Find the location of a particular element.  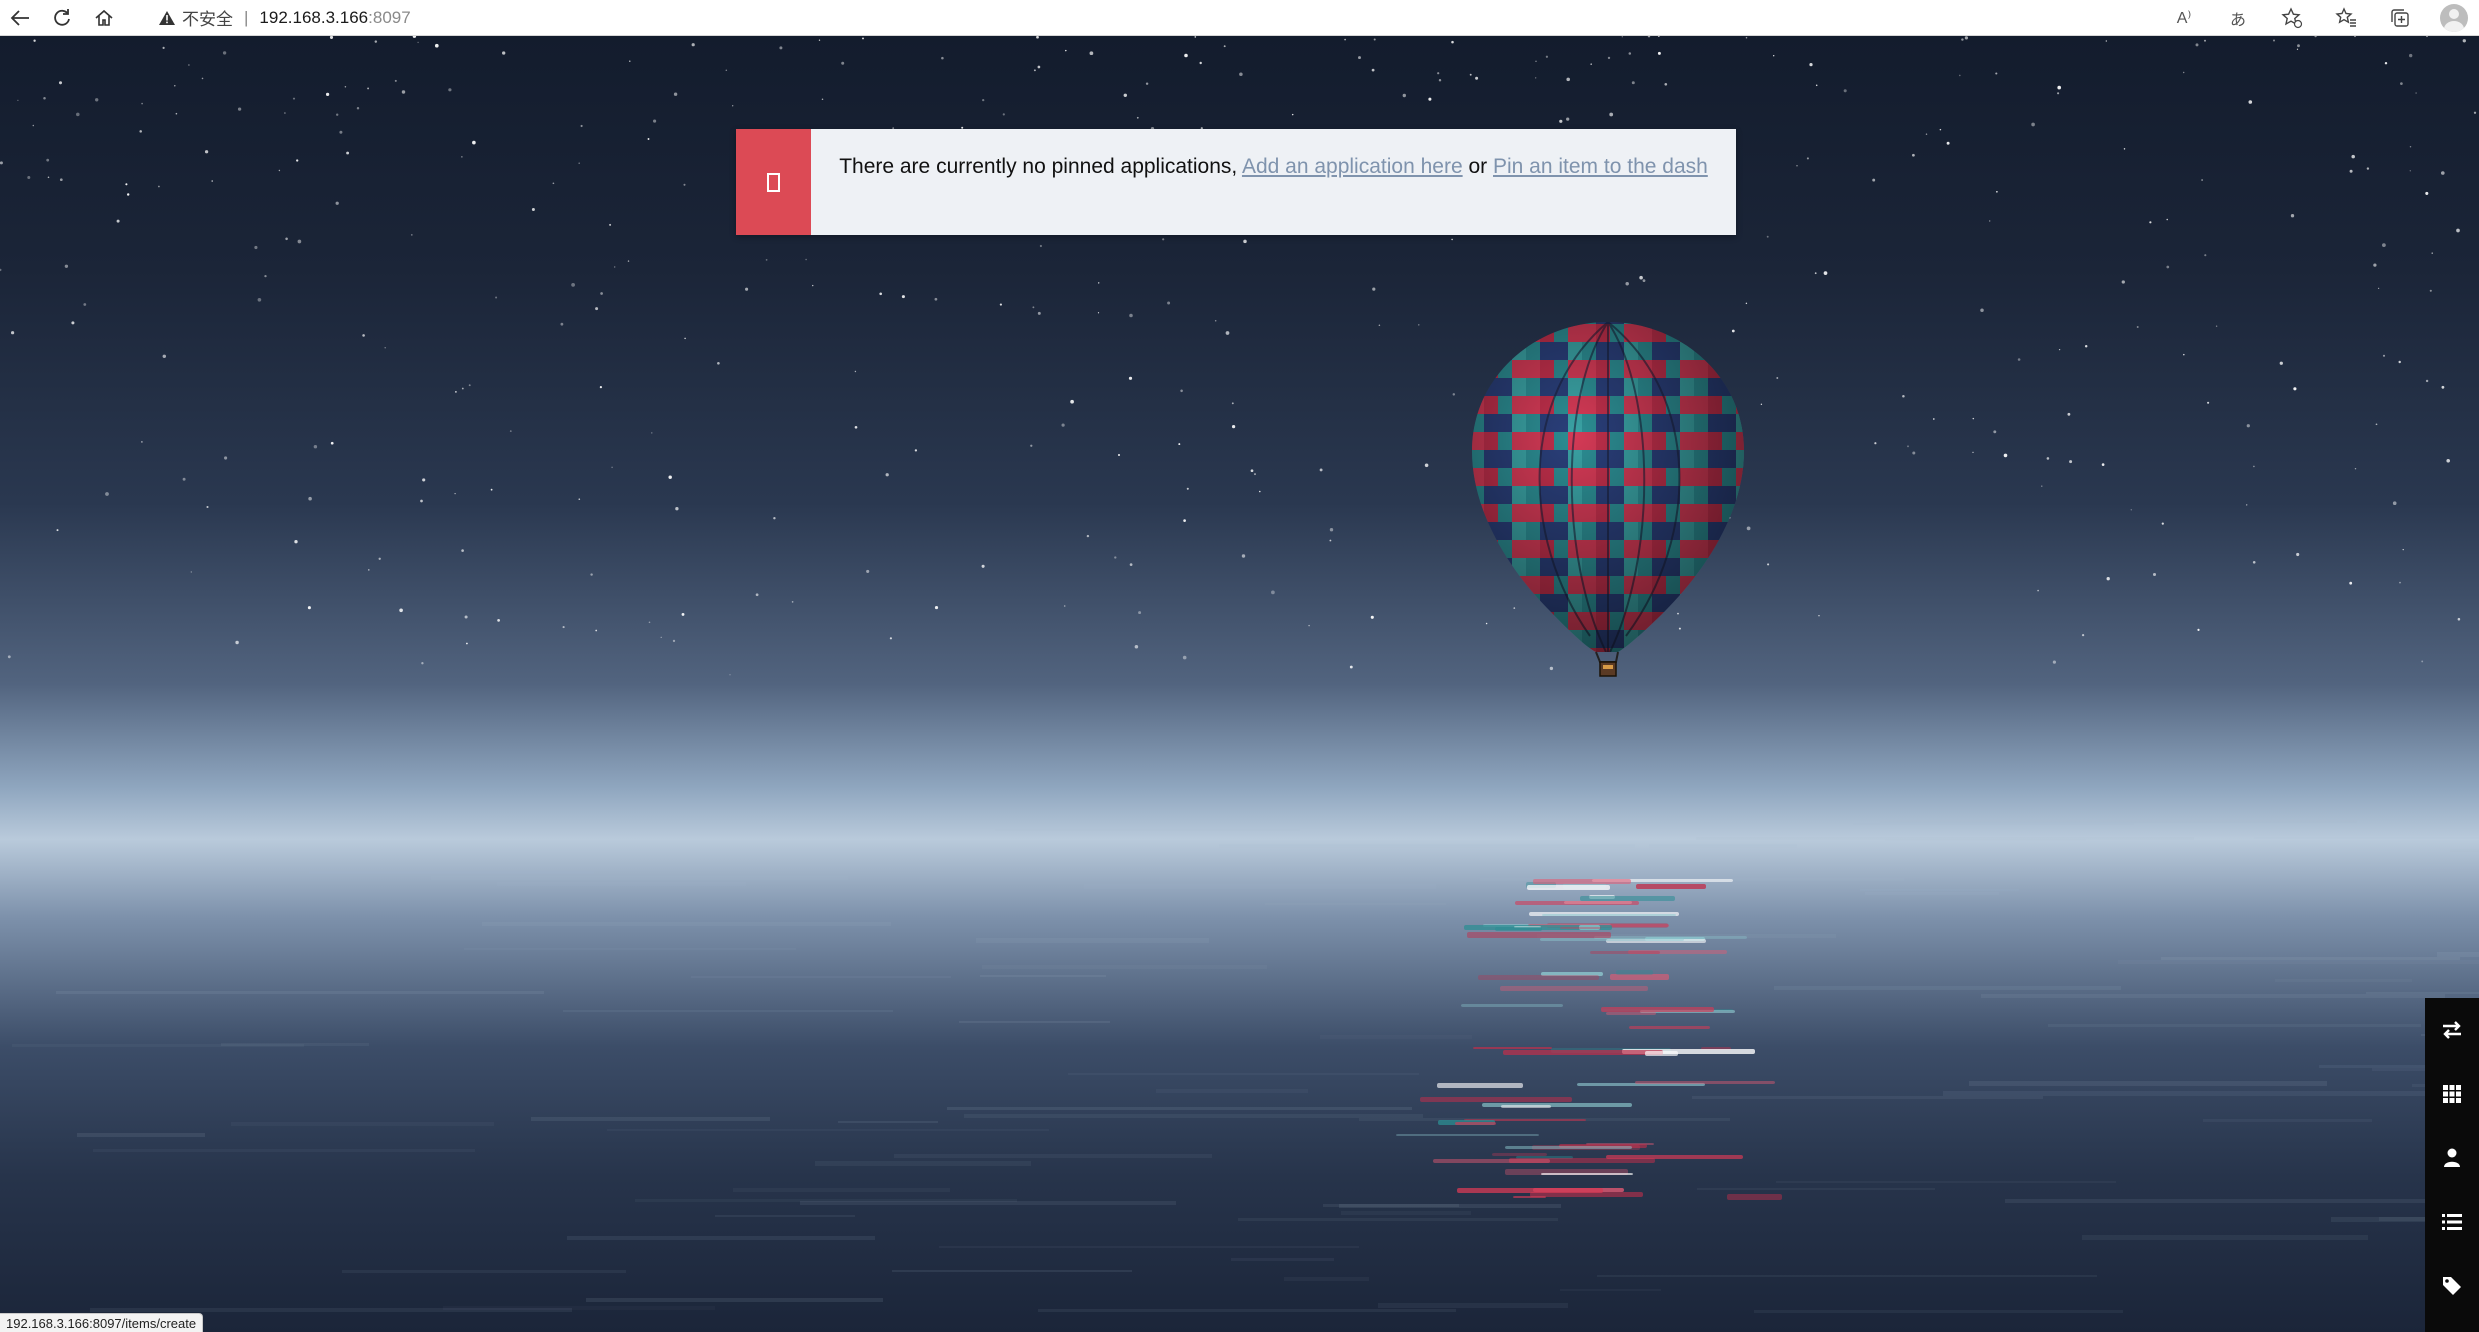

browser-status-bar: 192.168.3.166:8097/items/create is located at coordinates (102, 1322).